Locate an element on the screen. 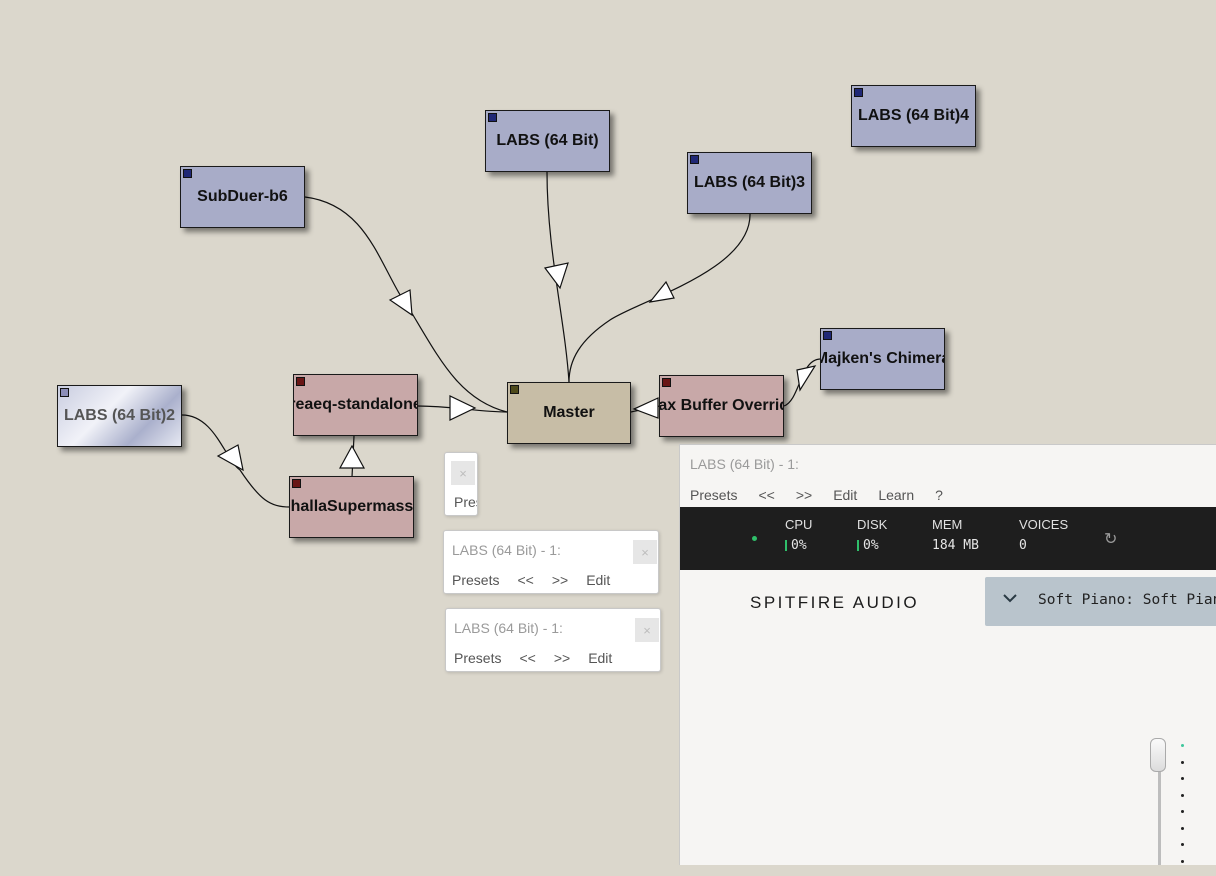  refresh-icon: ↻ is located at coordinates (1110, 539).